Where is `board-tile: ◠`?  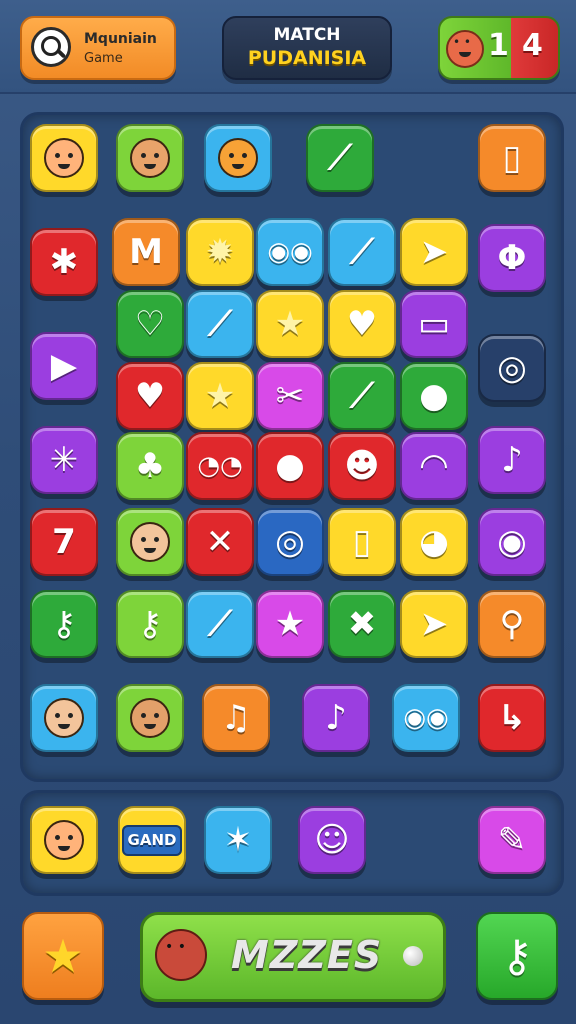 board-tile: ◠ is located at coordinates (434, 466).